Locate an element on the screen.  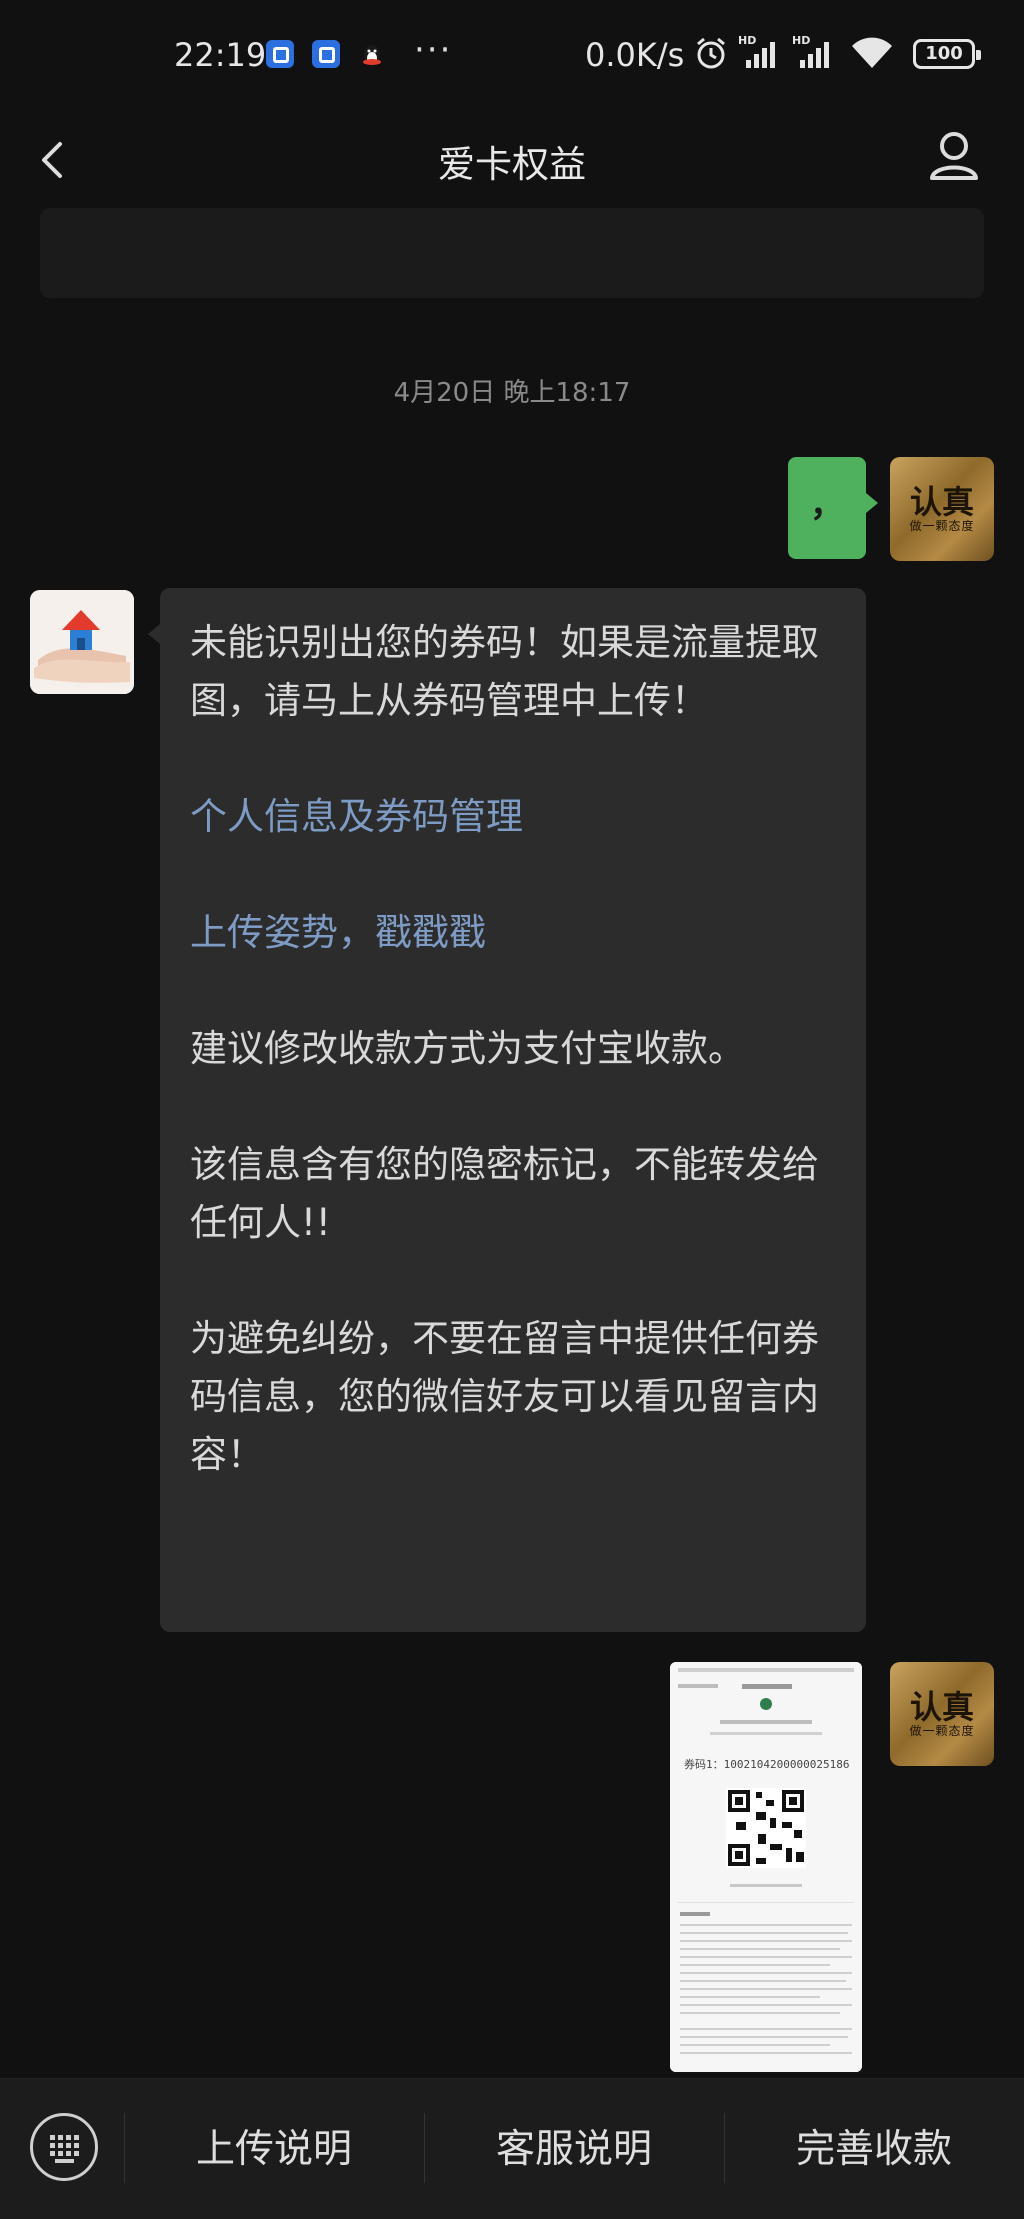
bot-message-text: 为避免纠纷，不要在留言中提供任何券码信息，您的微信好友可以看见留言内容！ is located at coordinates (504, 1396).